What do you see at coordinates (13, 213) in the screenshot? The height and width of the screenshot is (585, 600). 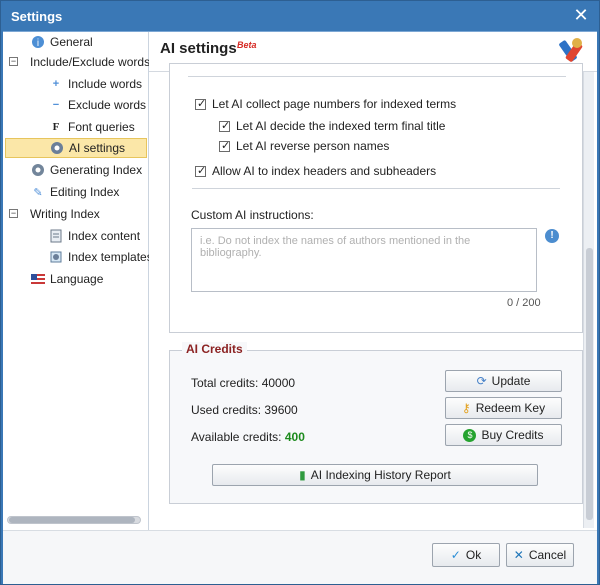 I see `expand-writing-index-icon: −` at bounding box center [13, 213].